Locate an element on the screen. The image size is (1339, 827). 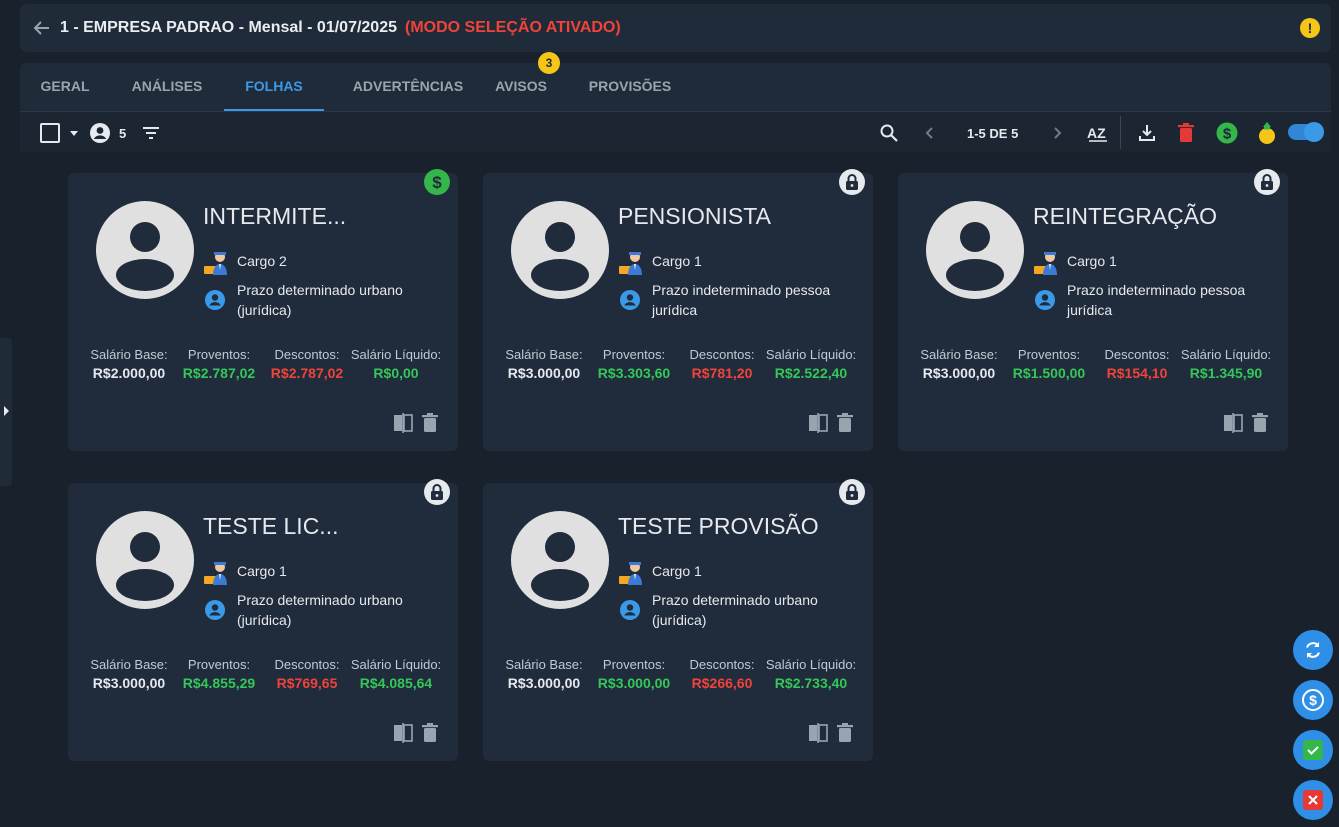
employee-name: TESTE PROVISÃO is located at coordinates (718, 526).